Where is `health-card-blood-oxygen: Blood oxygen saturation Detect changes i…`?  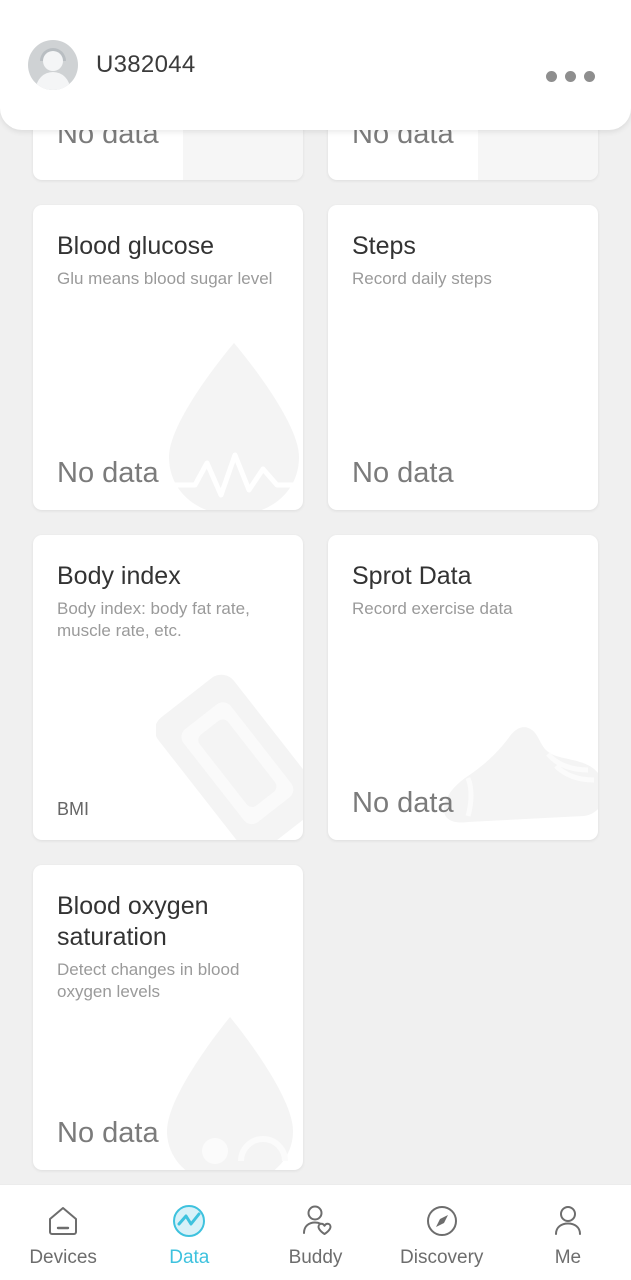
health-card-blood-oxygen: Blood oxygen saturation Detect changes i… is located at coordinates (168, 1017).